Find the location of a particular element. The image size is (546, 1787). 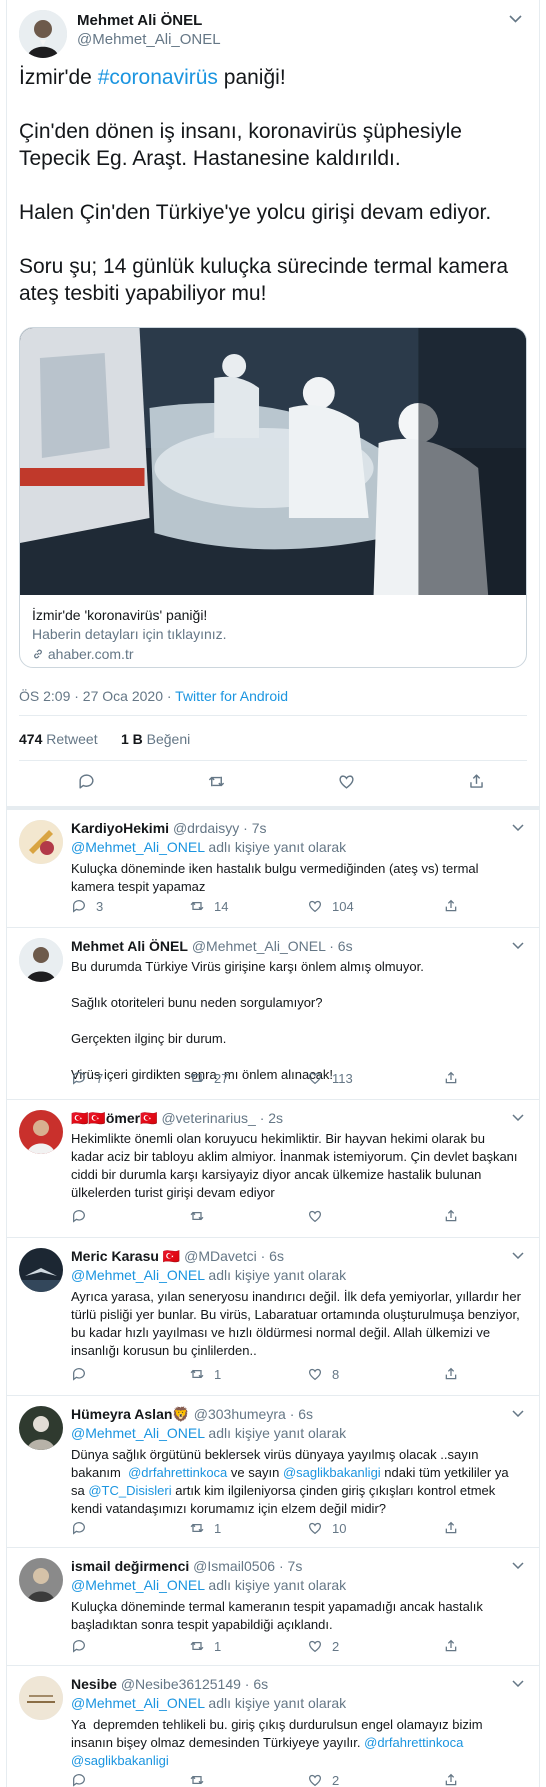

retweet-stat: 474 Retweet is located at coordinates (58, 739).